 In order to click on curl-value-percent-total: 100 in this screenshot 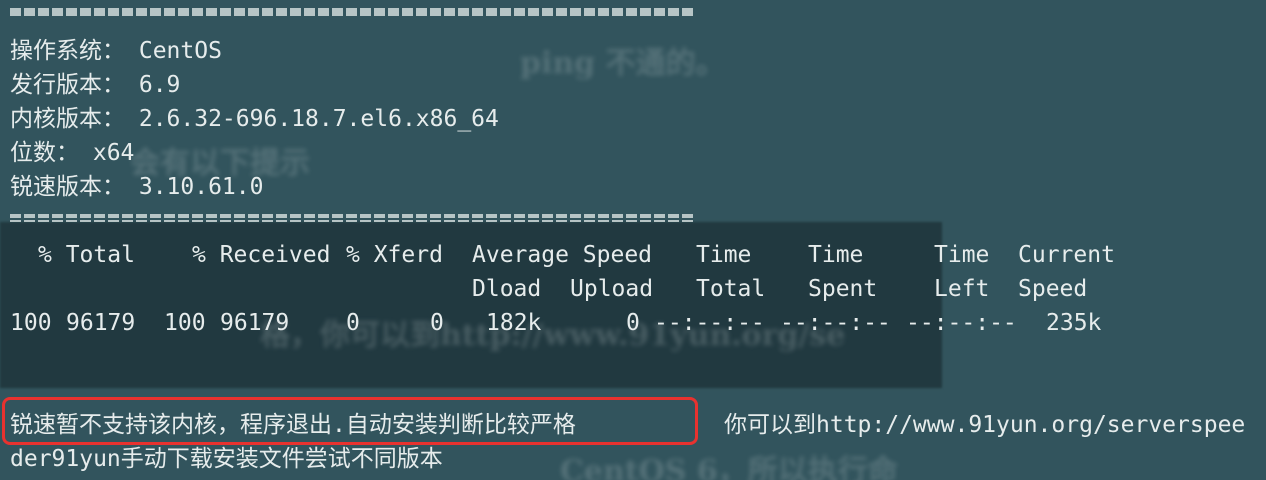, I will do `click(31, 323)`.